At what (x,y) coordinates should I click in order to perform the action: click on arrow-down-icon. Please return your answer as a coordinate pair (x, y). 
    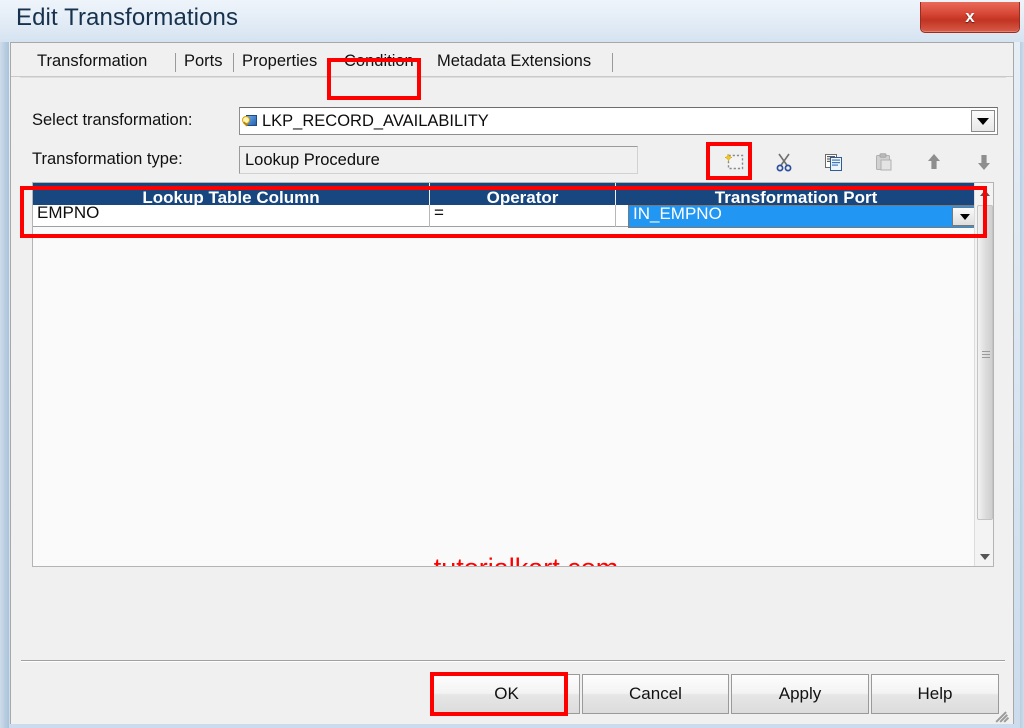
    Looking at the image, I should click on (984, 162).